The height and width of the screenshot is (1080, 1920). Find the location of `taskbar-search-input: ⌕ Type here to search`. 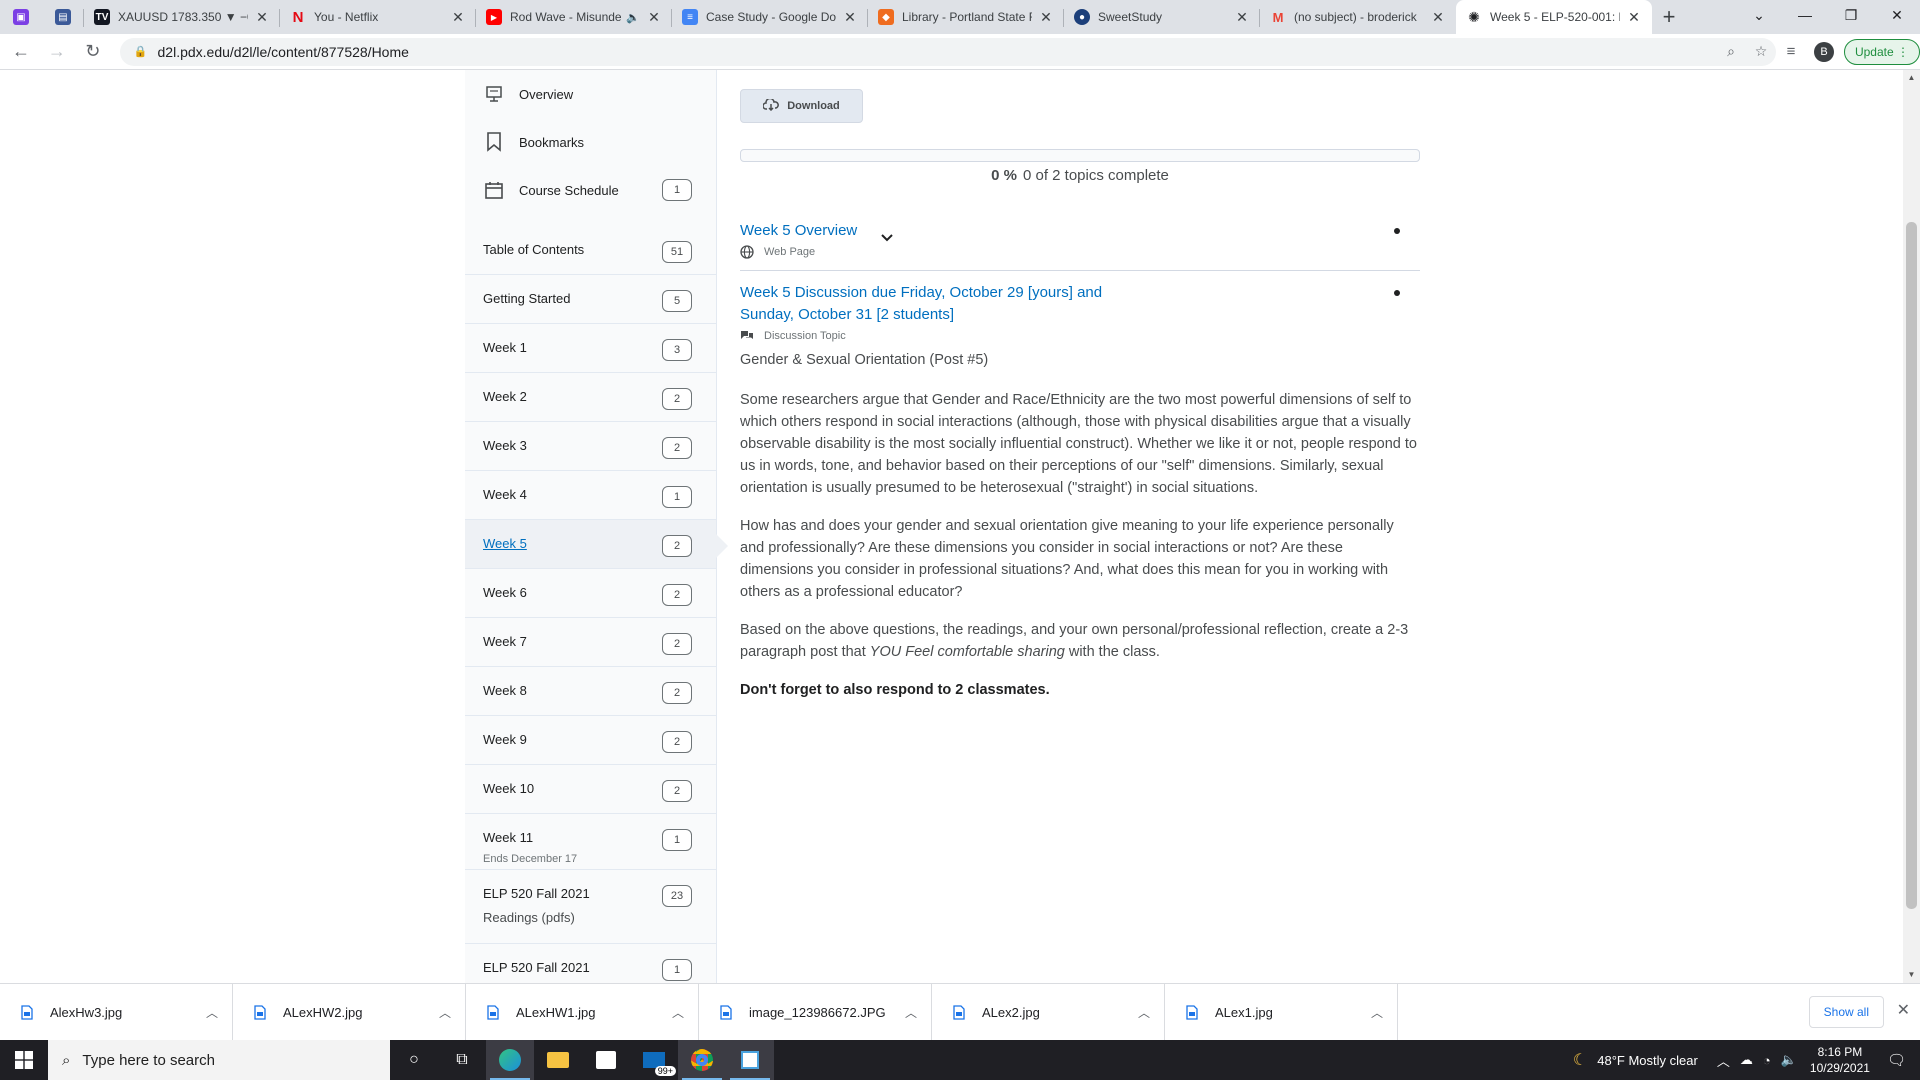

taskbar-search-input: ⌕ Type here to search is located at coordinates (219, 1060).